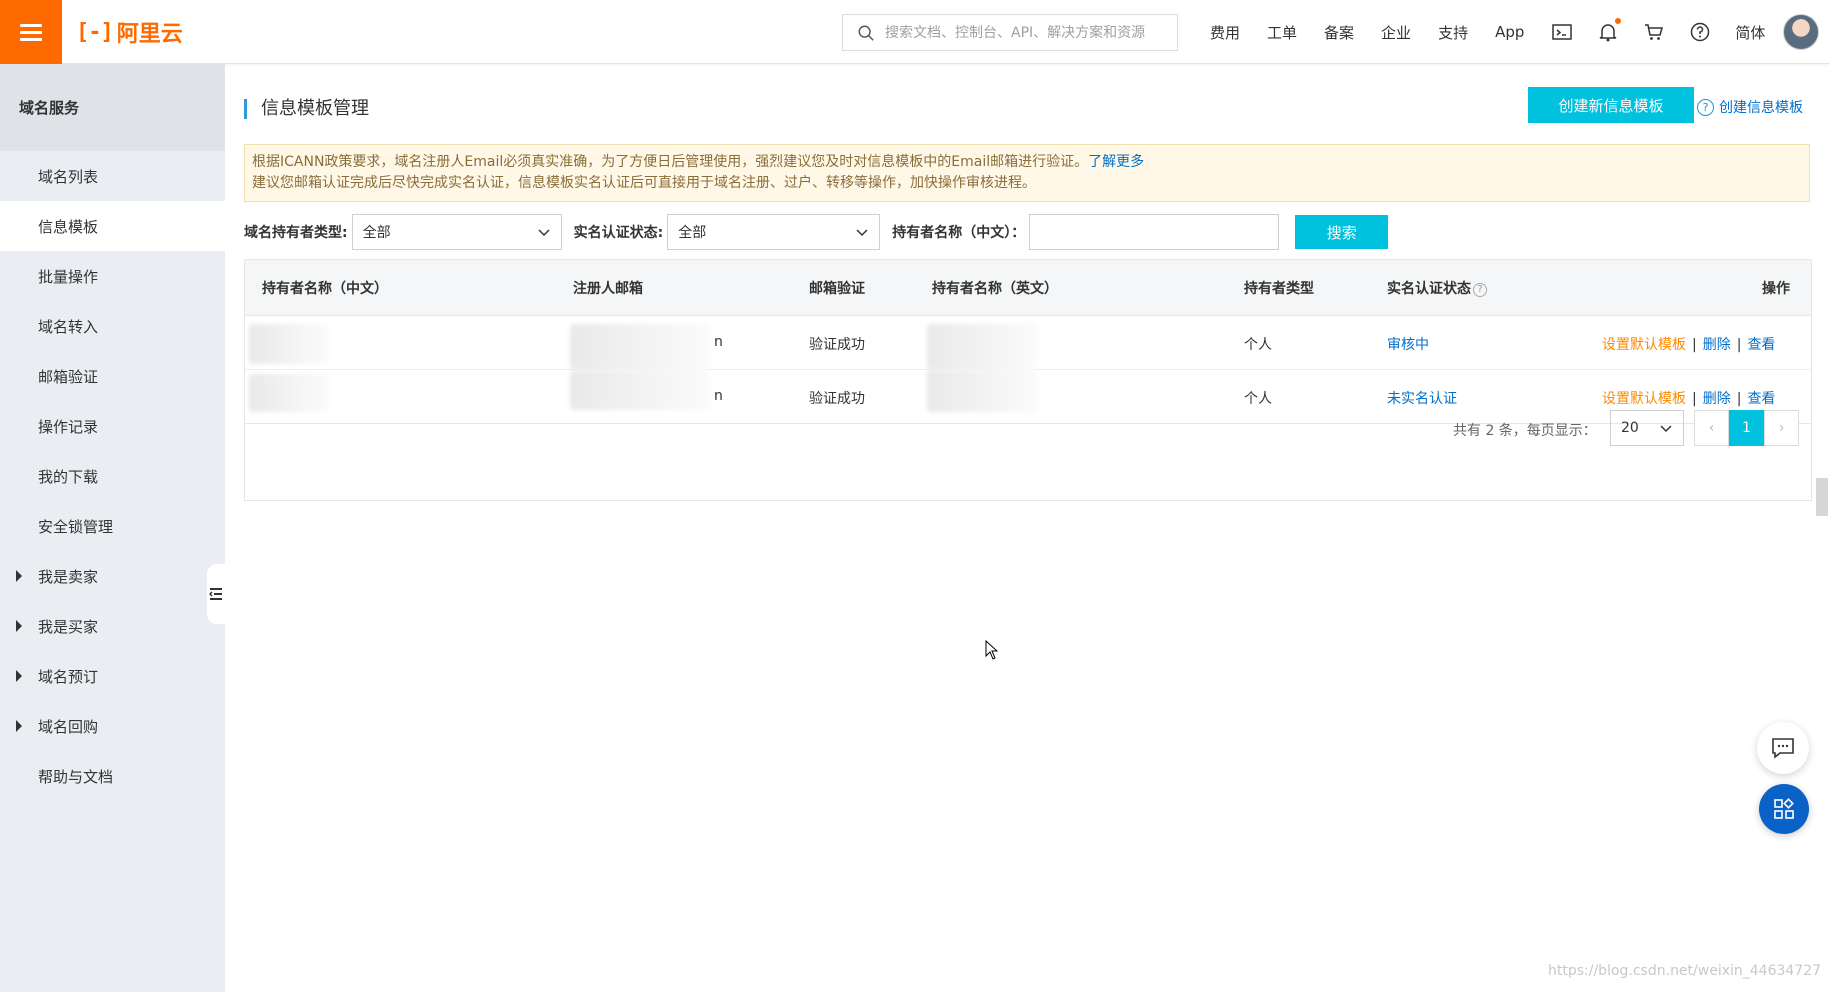 This screenshot has width=1830, height=992. Describe the element at coordinates (1154, 232) in the screenshot. I see `owner-name-input` at that location.